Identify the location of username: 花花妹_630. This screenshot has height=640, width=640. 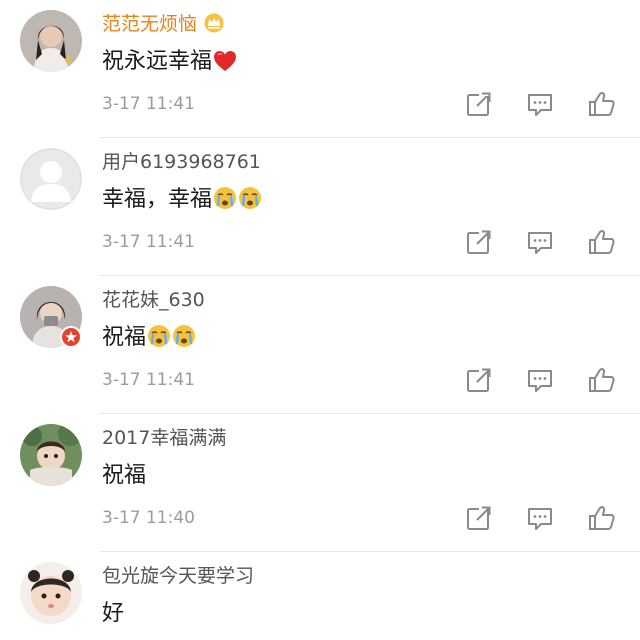
(153, 300).